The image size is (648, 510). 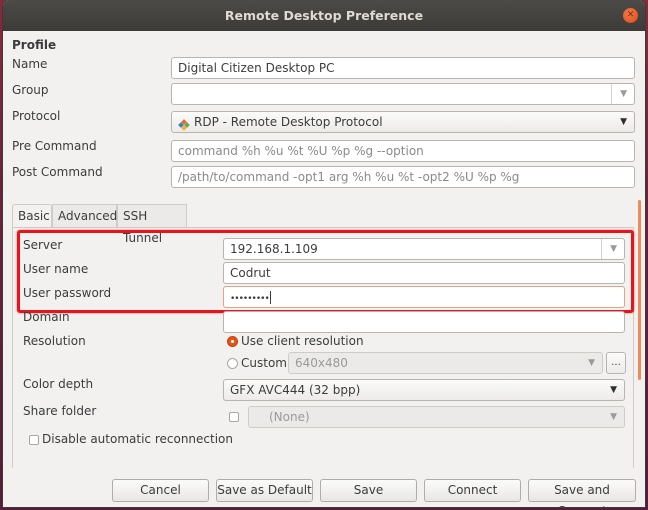 I want to click on color-depth-select: GFX AVC444 (32 bpp) ▼, so click(x=424, y=390).